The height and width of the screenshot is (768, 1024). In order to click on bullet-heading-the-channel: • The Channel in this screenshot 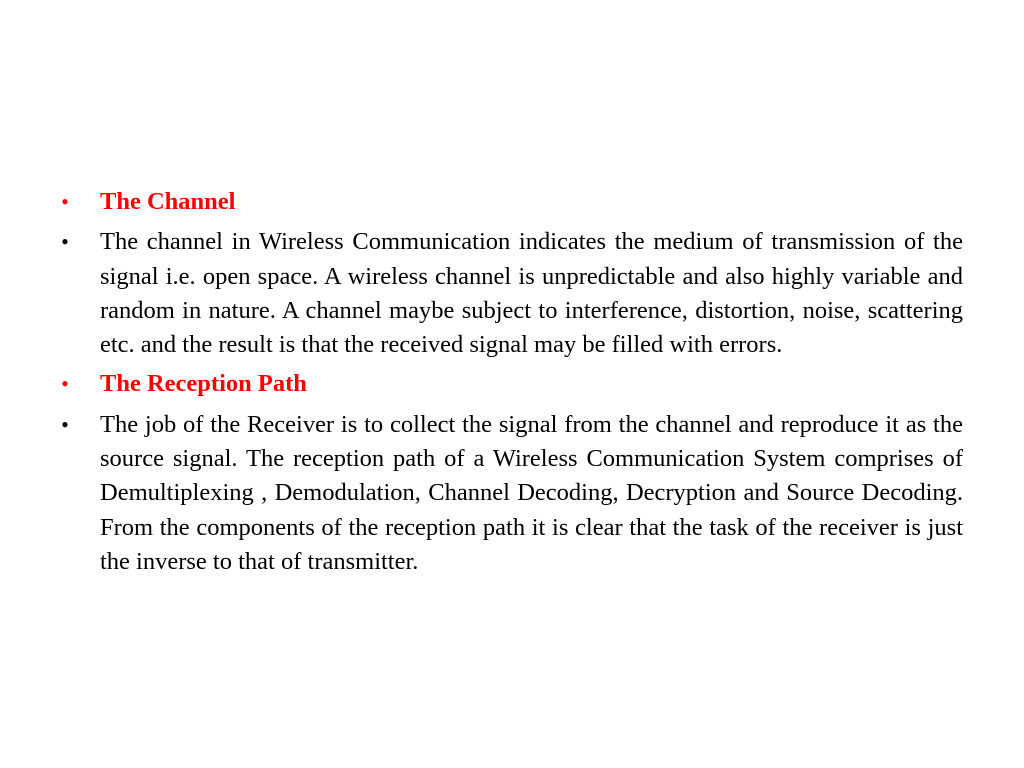, I will do `click(510, 202)`.